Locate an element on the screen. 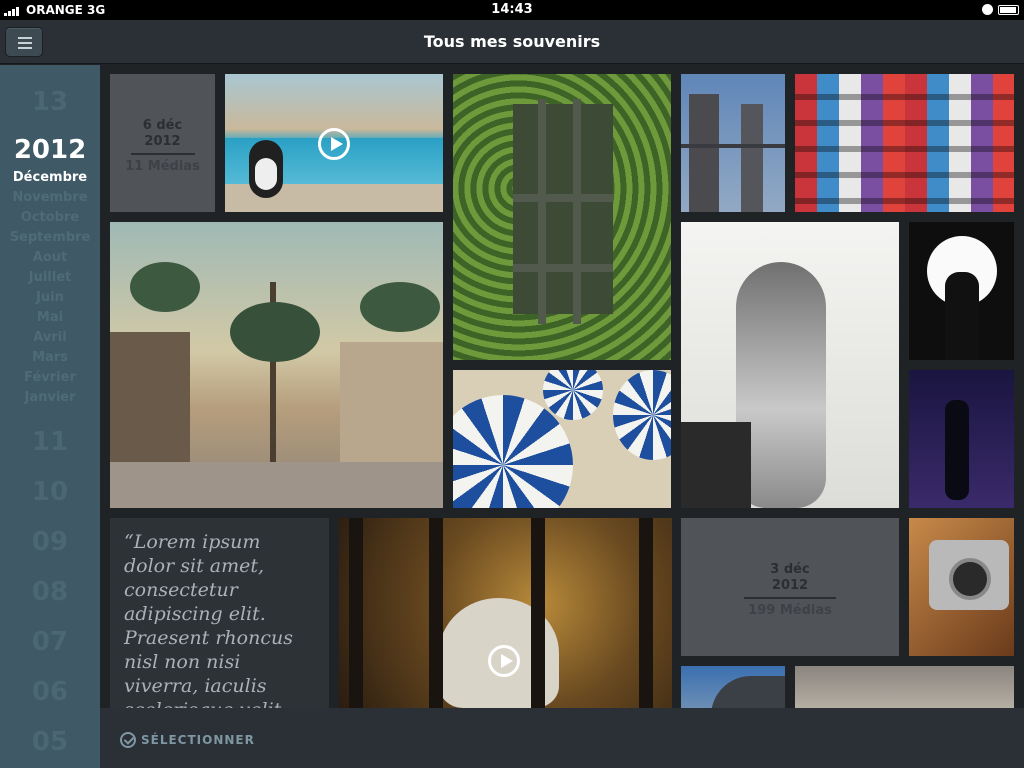 The image size is (1024, 768). timeline-month: Avril is located at coordinates (50, 337).